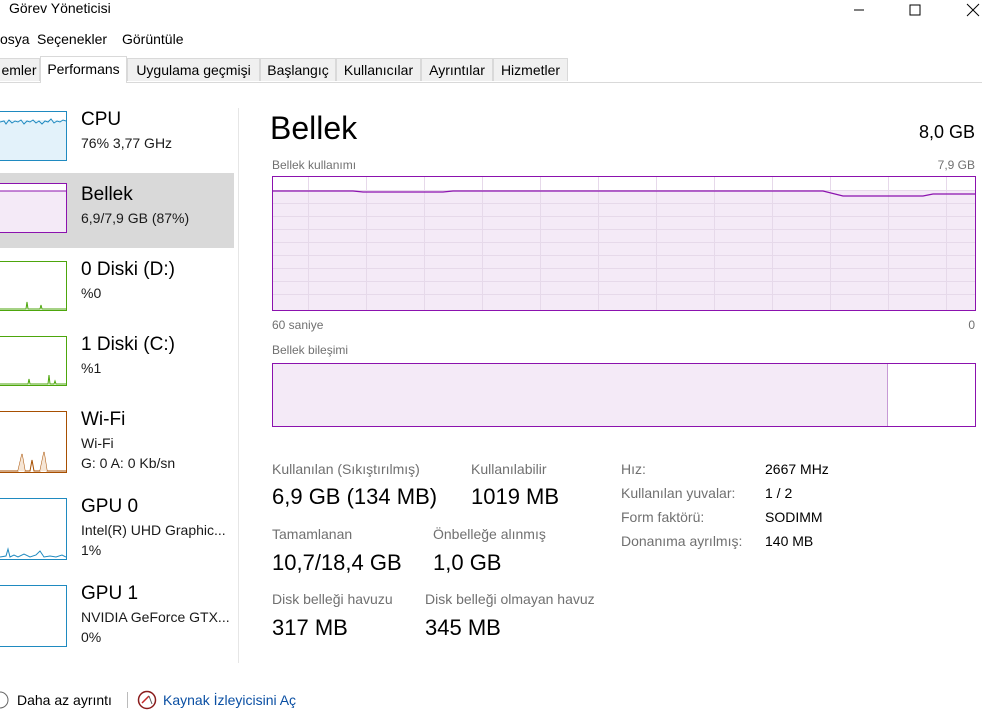  What do you see at coordinates (378, 69) in the screenshot?
I see `tab-users: Kullanıcılar` at bounding box center [378, 69].